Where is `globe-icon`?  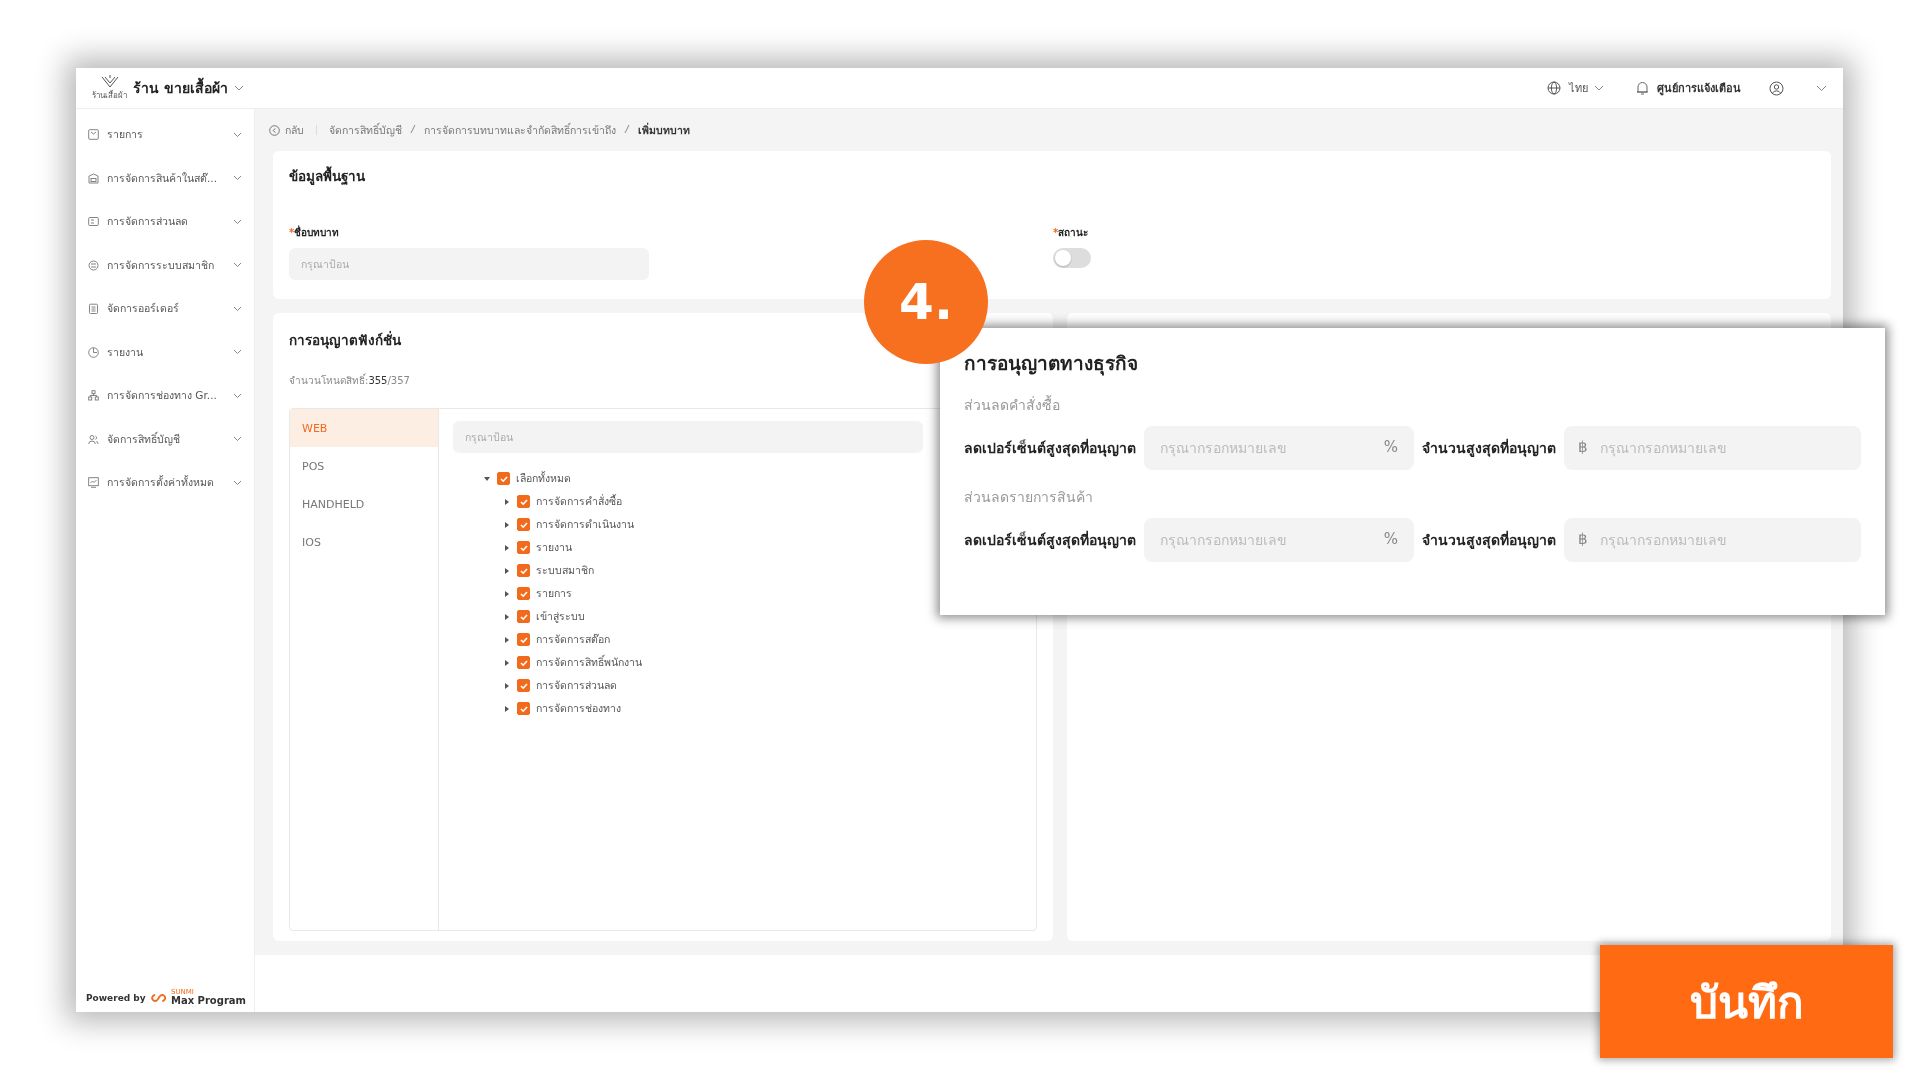 globe-icon is located at coordinates (1554, 88).